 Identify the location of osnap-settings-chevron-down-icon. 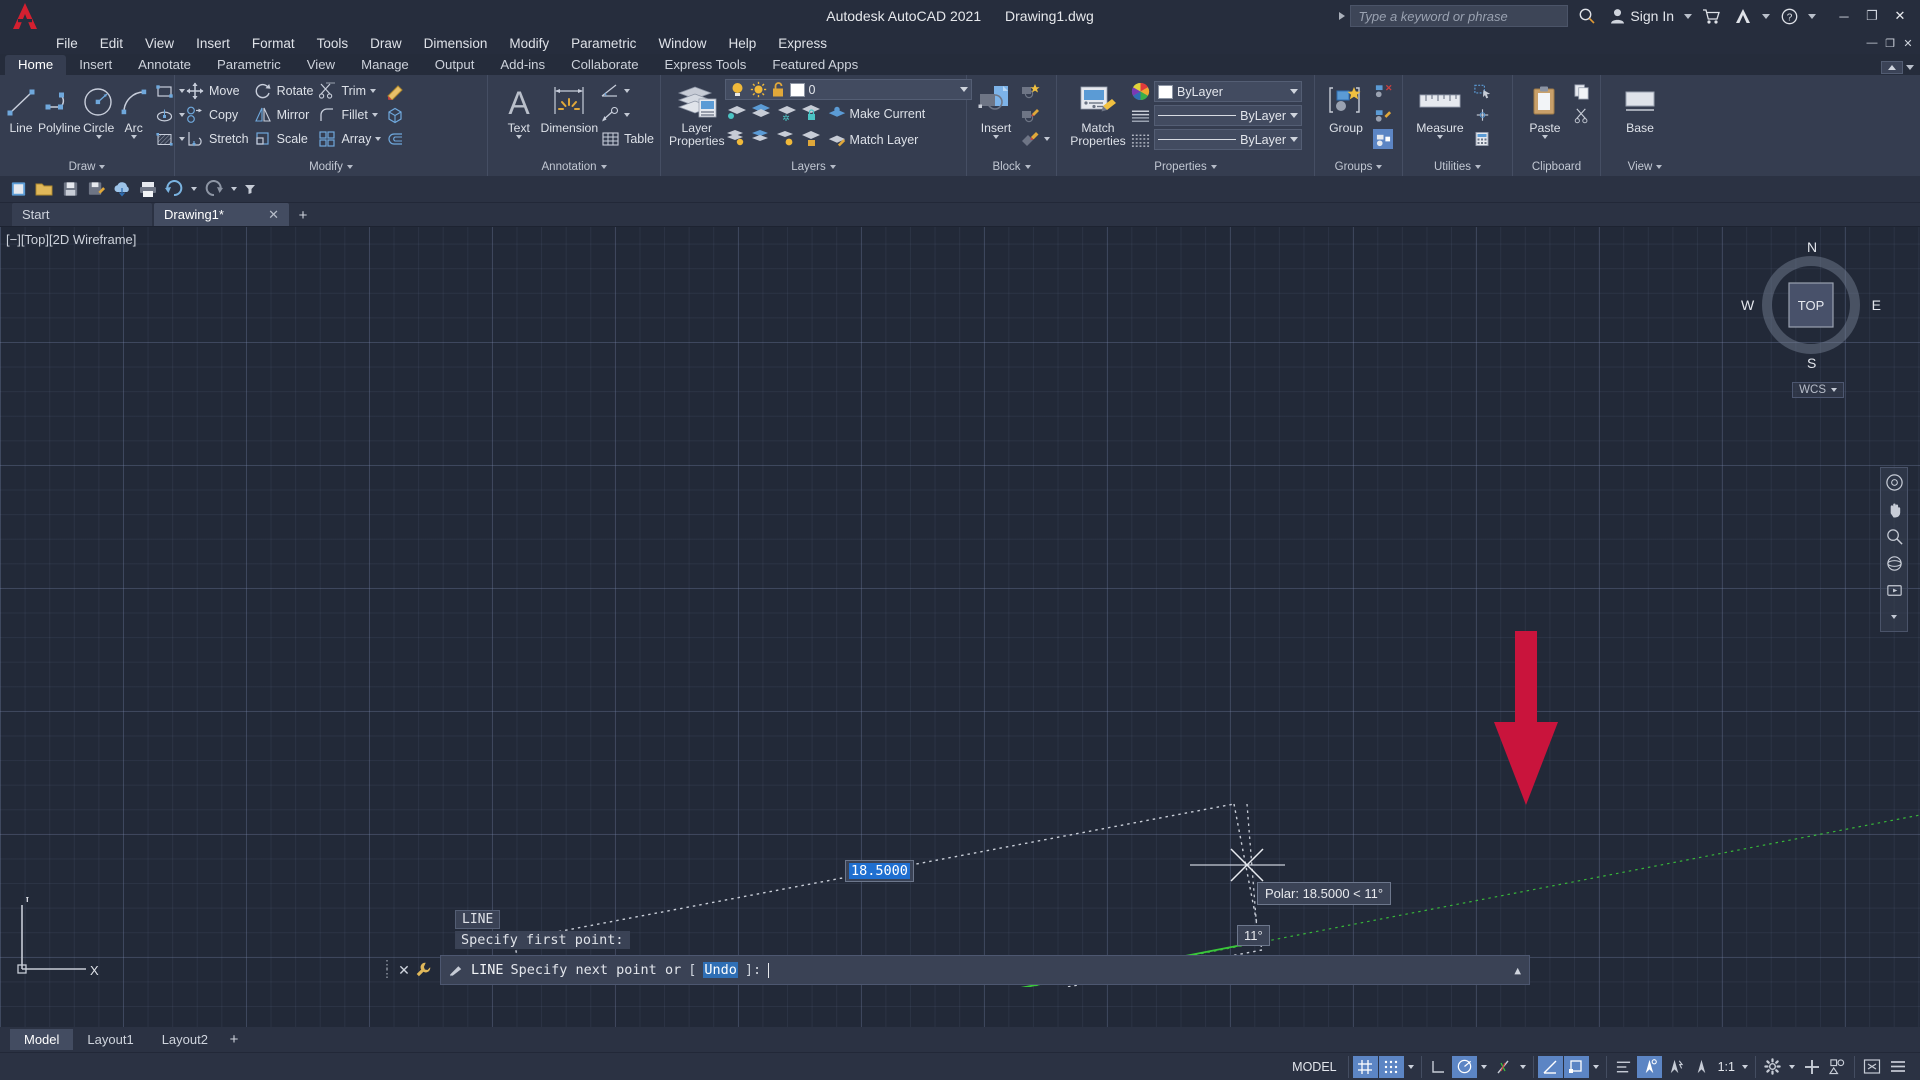
(1595, 1066).